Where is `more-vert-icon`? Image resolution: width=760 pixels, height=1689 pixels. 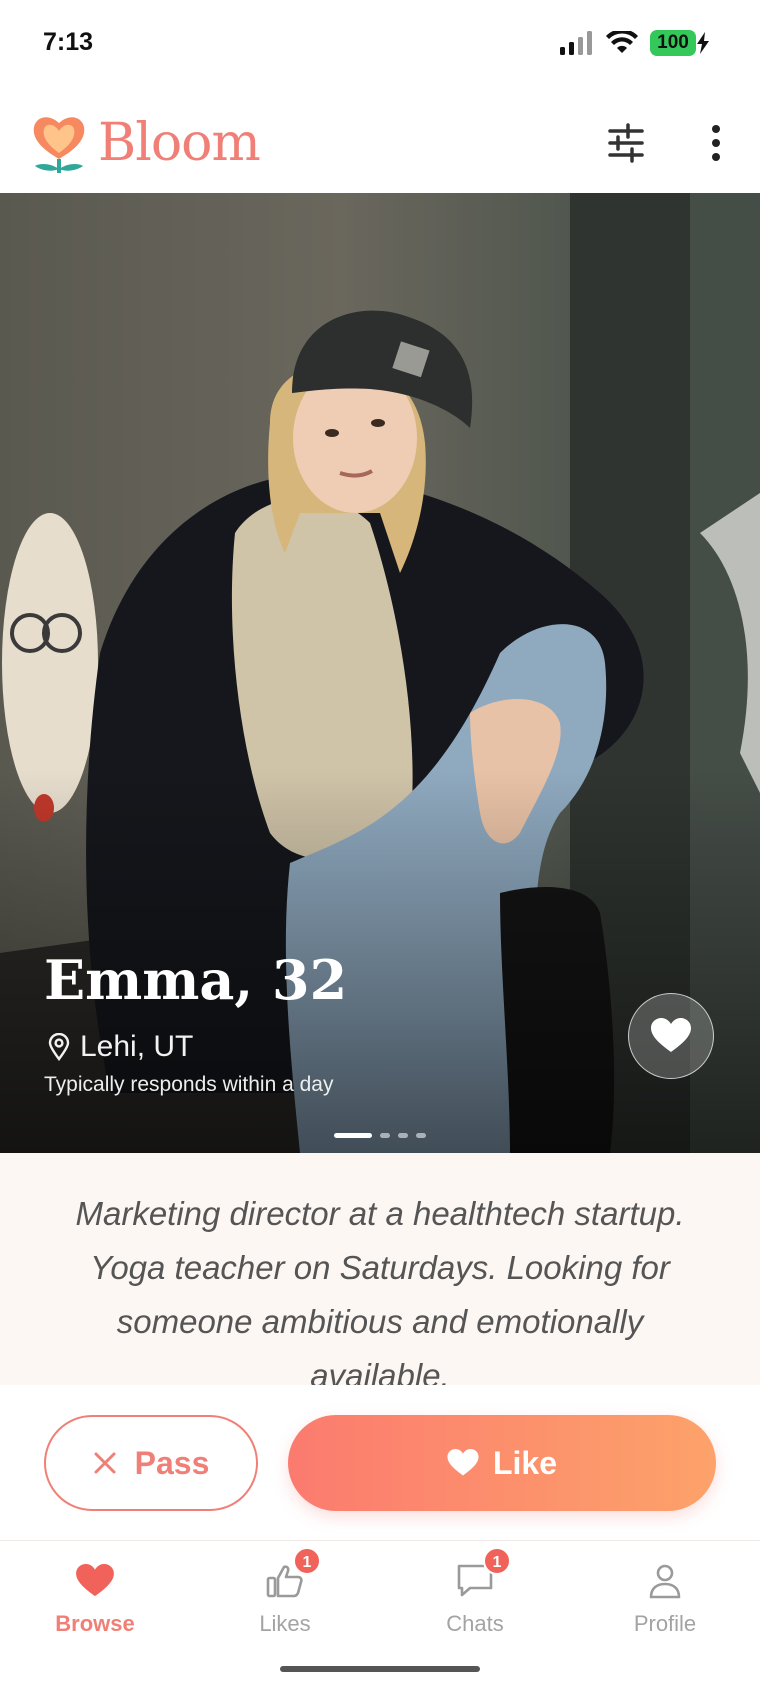 more-vert-icon is located at coordinates (716, 143).